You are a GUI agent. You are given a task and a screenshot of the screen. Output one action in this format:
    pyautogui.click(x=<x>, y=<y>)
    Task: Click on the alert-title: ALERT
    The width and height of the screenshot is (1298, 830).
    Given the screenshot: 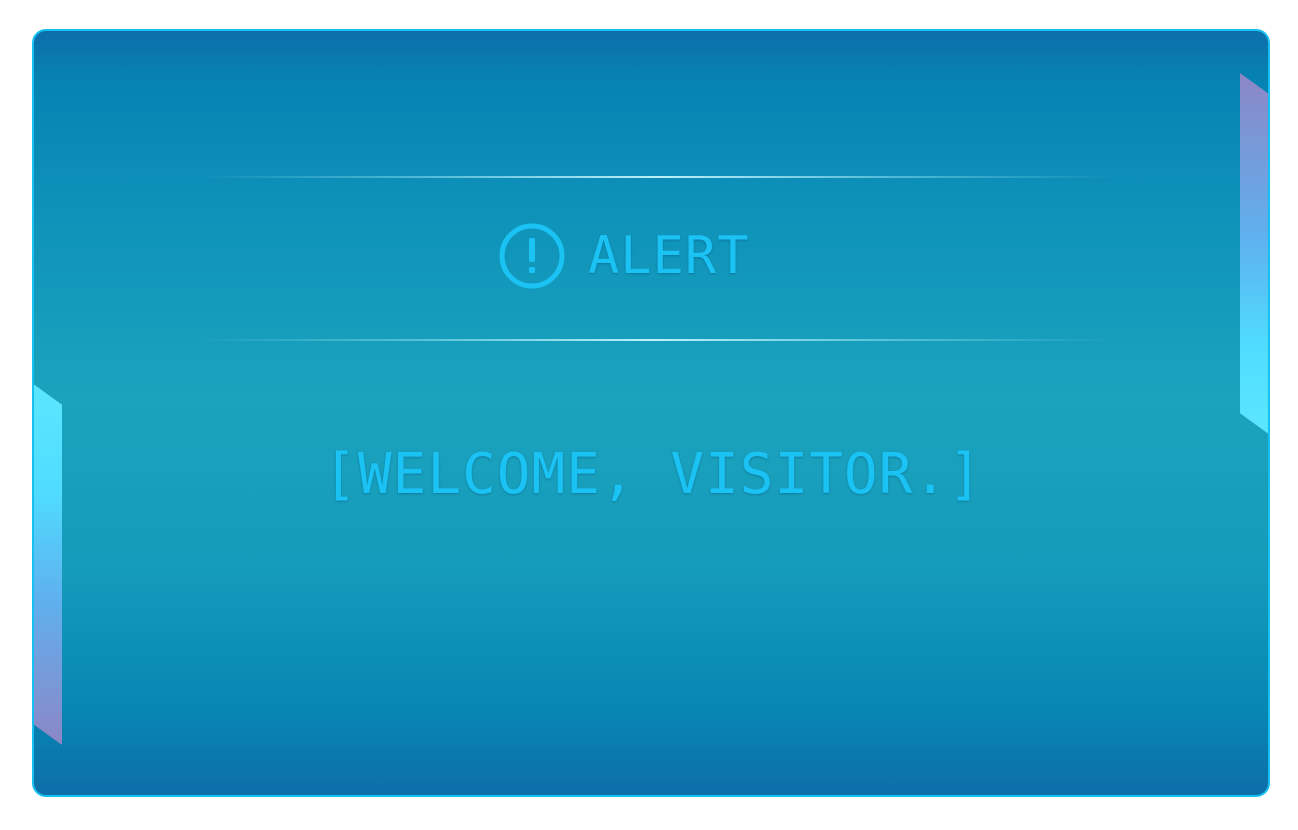 What is the action you would take?
    pyautogui.click(x=669, y=256)
    